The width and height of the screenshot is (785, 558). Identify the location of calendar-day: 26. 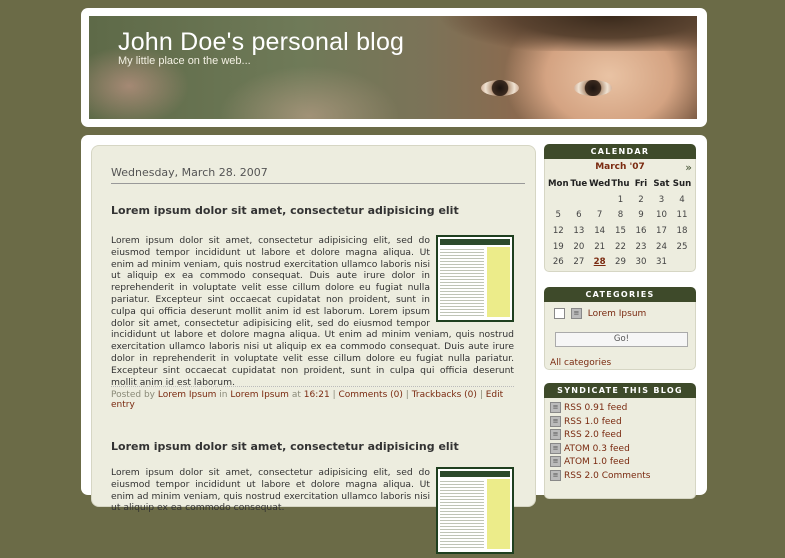
(558, 262).